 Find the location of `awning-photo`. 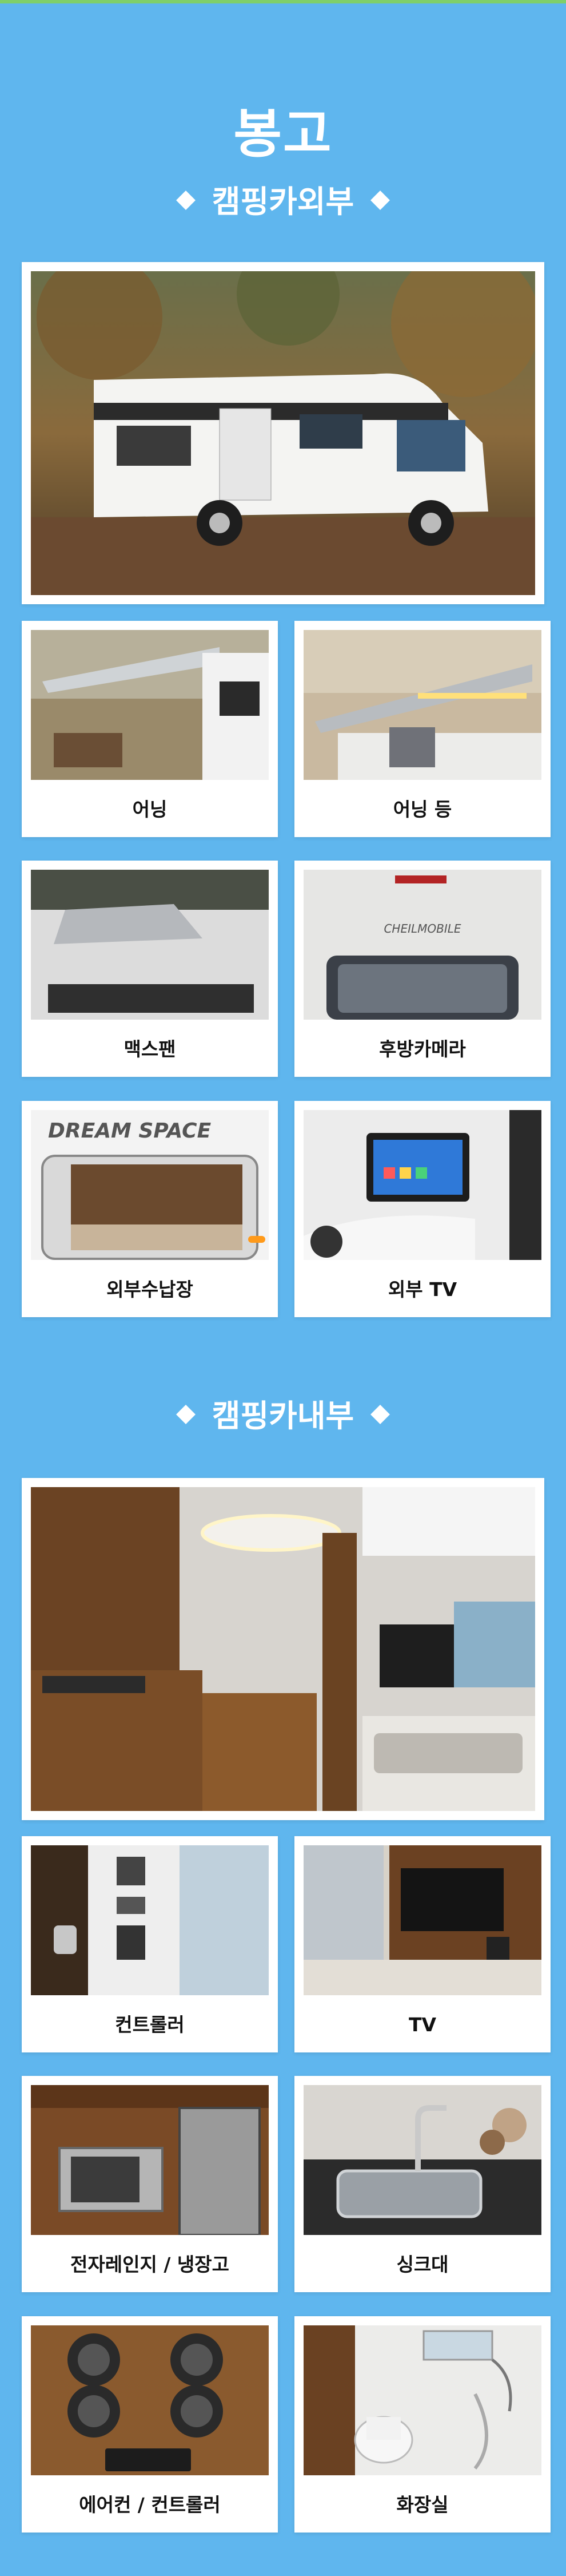

awning-photo is located at coordinates (150, 705).